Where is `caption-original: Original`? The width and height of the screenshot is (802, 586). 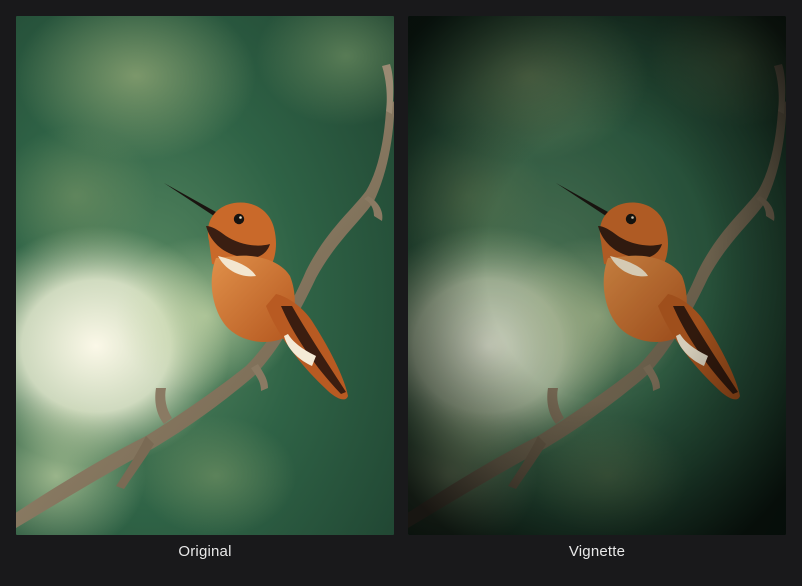 caption-original: Original is located at coordinates (205, 551).